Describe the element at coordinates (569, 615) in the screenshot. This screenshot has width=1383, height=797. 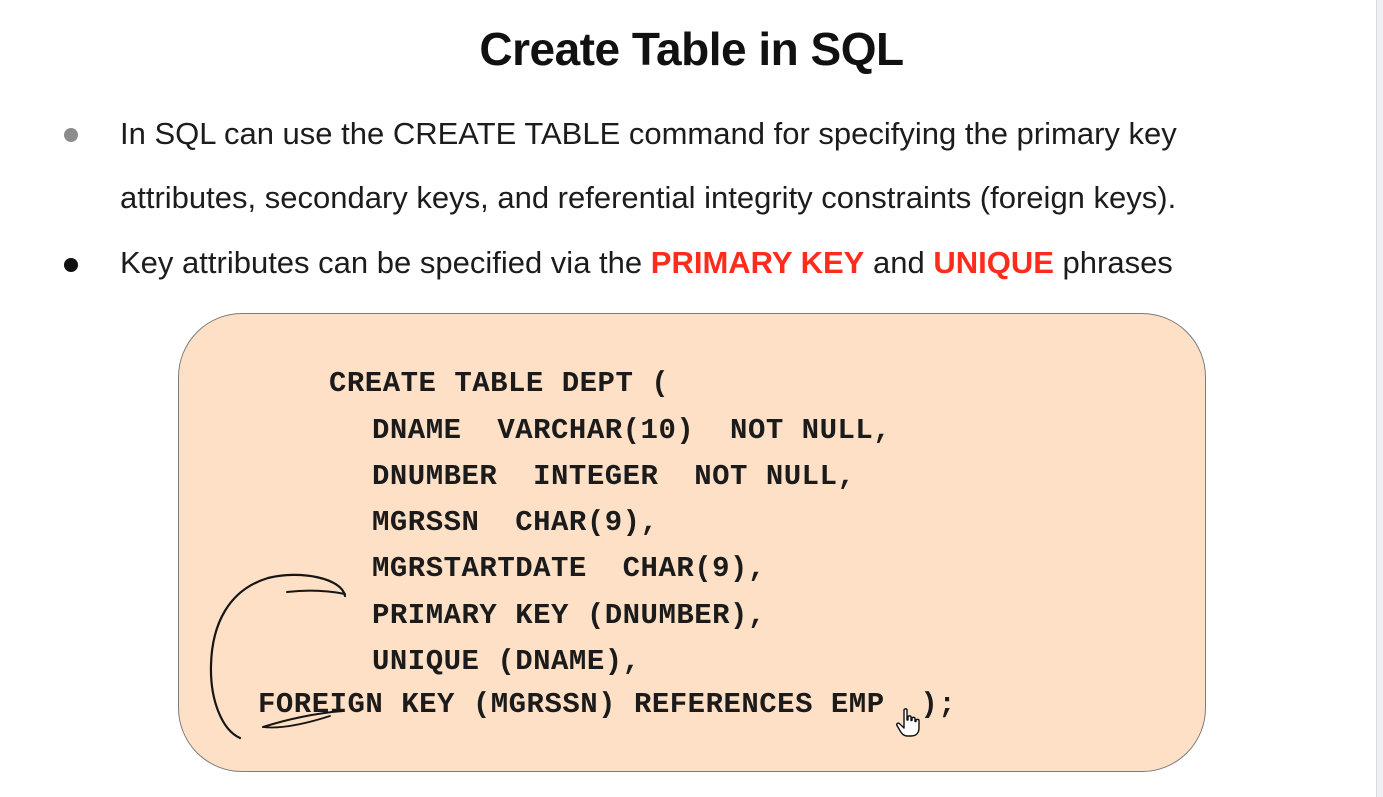
I see `code-line-primary-key: PRIMARY KEY (DNUMBER),` at that location.